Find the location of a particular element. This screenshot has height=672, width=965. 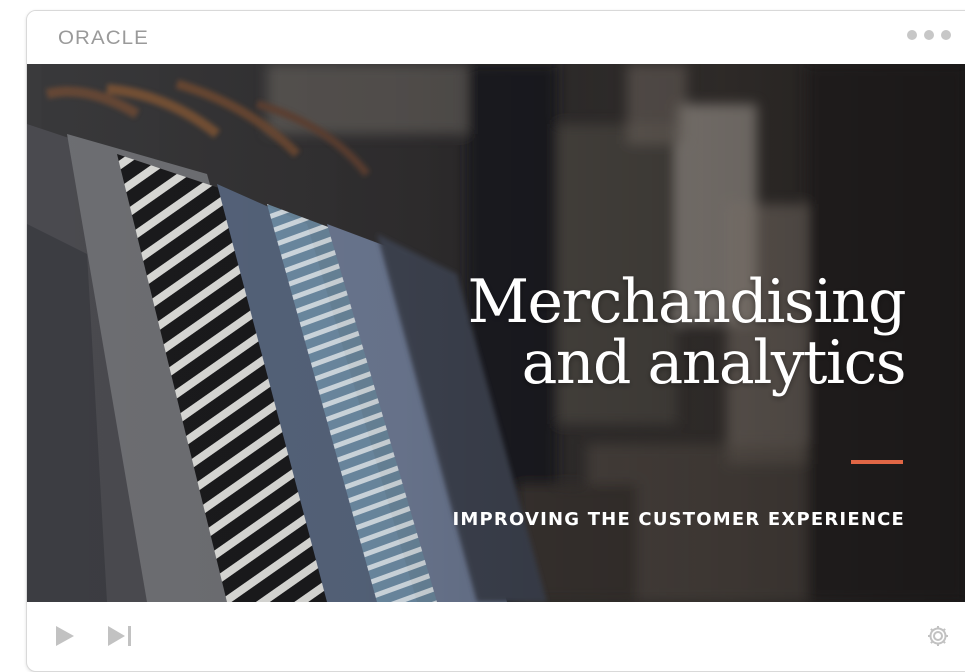

slide-title-line-2: and analytics is located at coordinates (714, 363).